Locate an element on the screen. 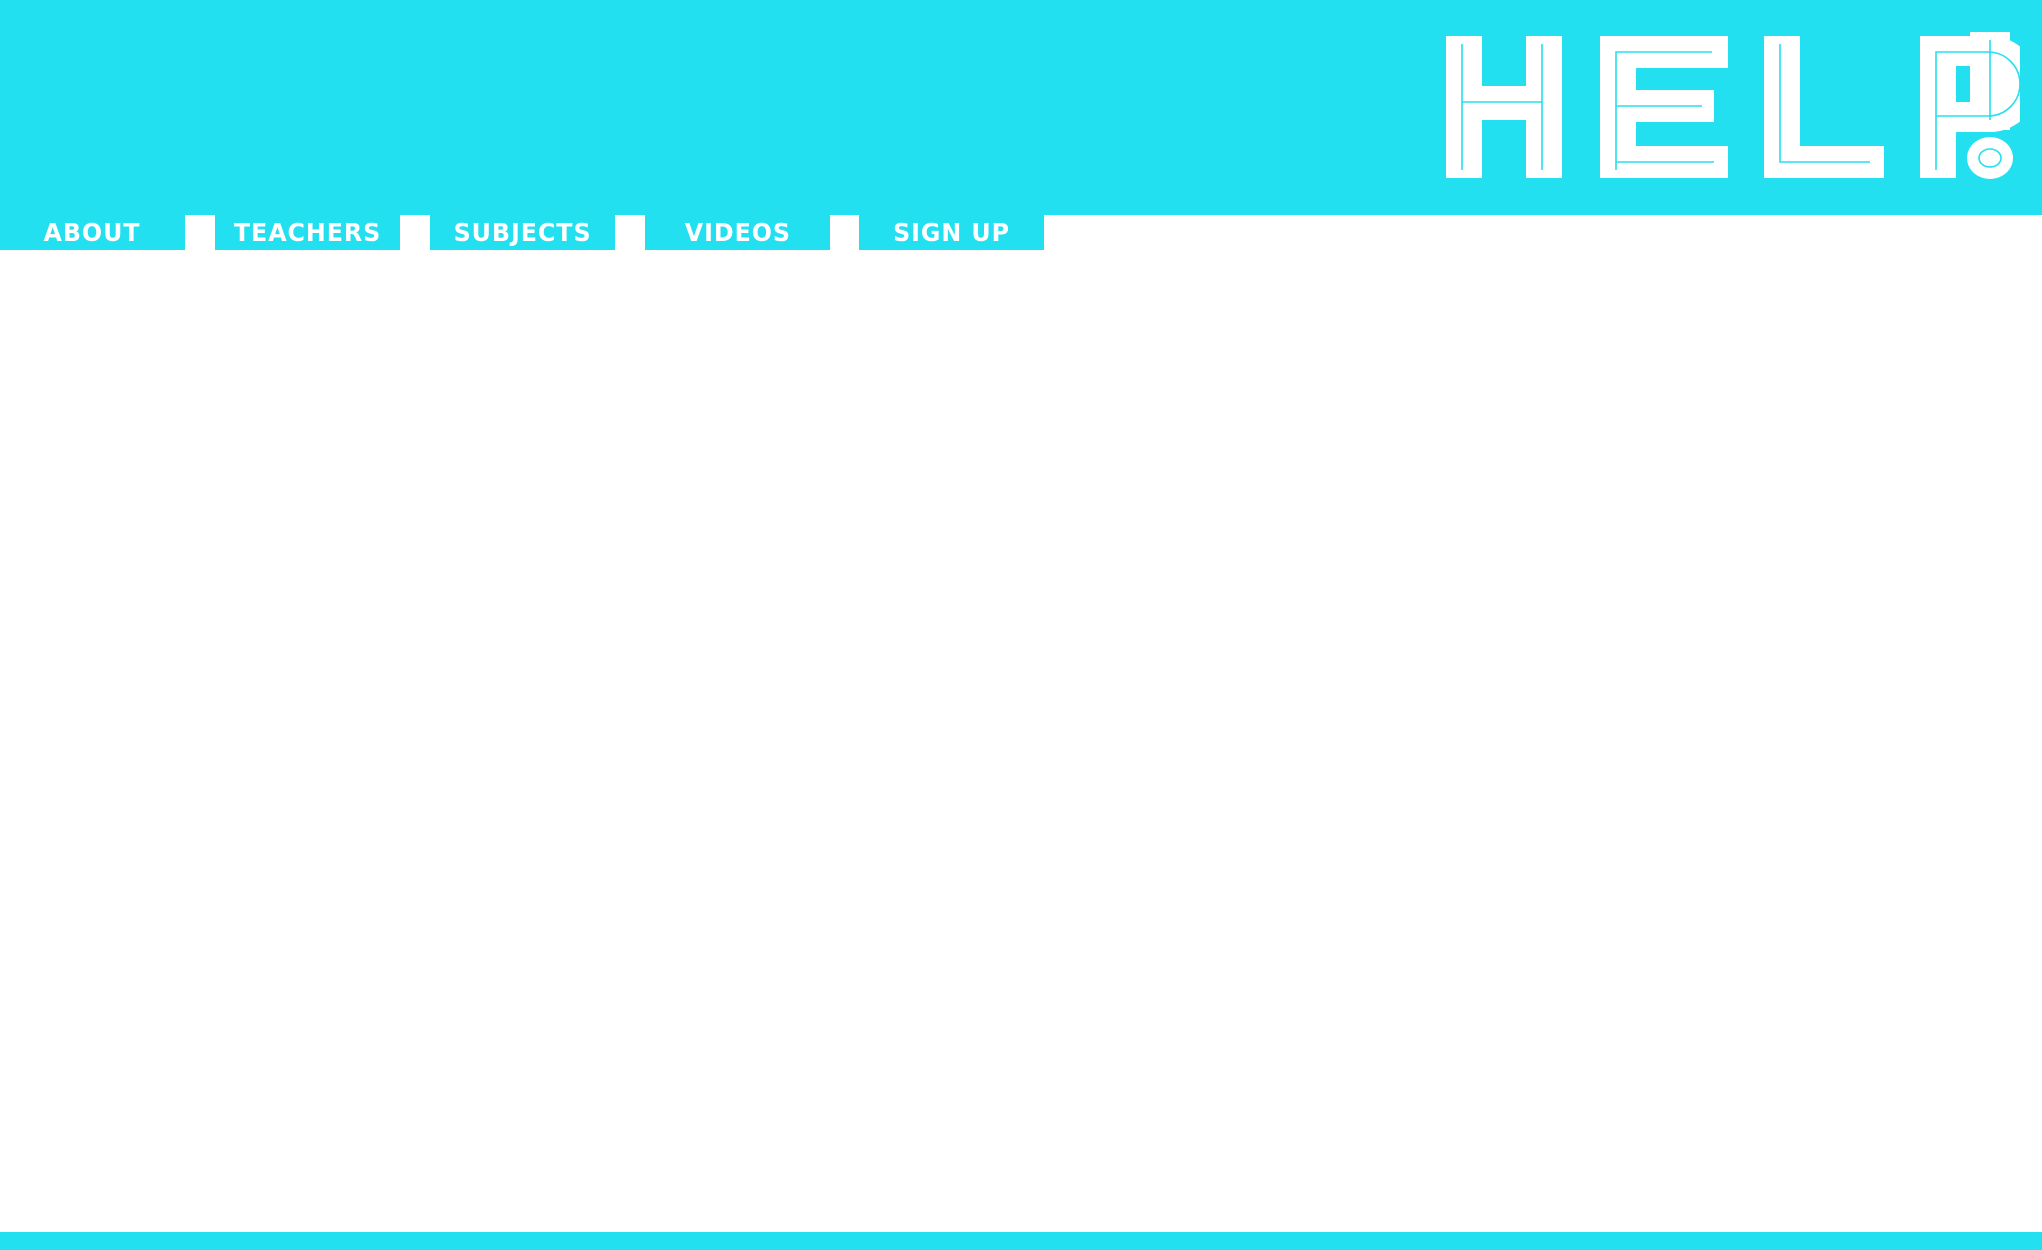  nav-item-label: TEACHERS is located at coordinates (307, 232).